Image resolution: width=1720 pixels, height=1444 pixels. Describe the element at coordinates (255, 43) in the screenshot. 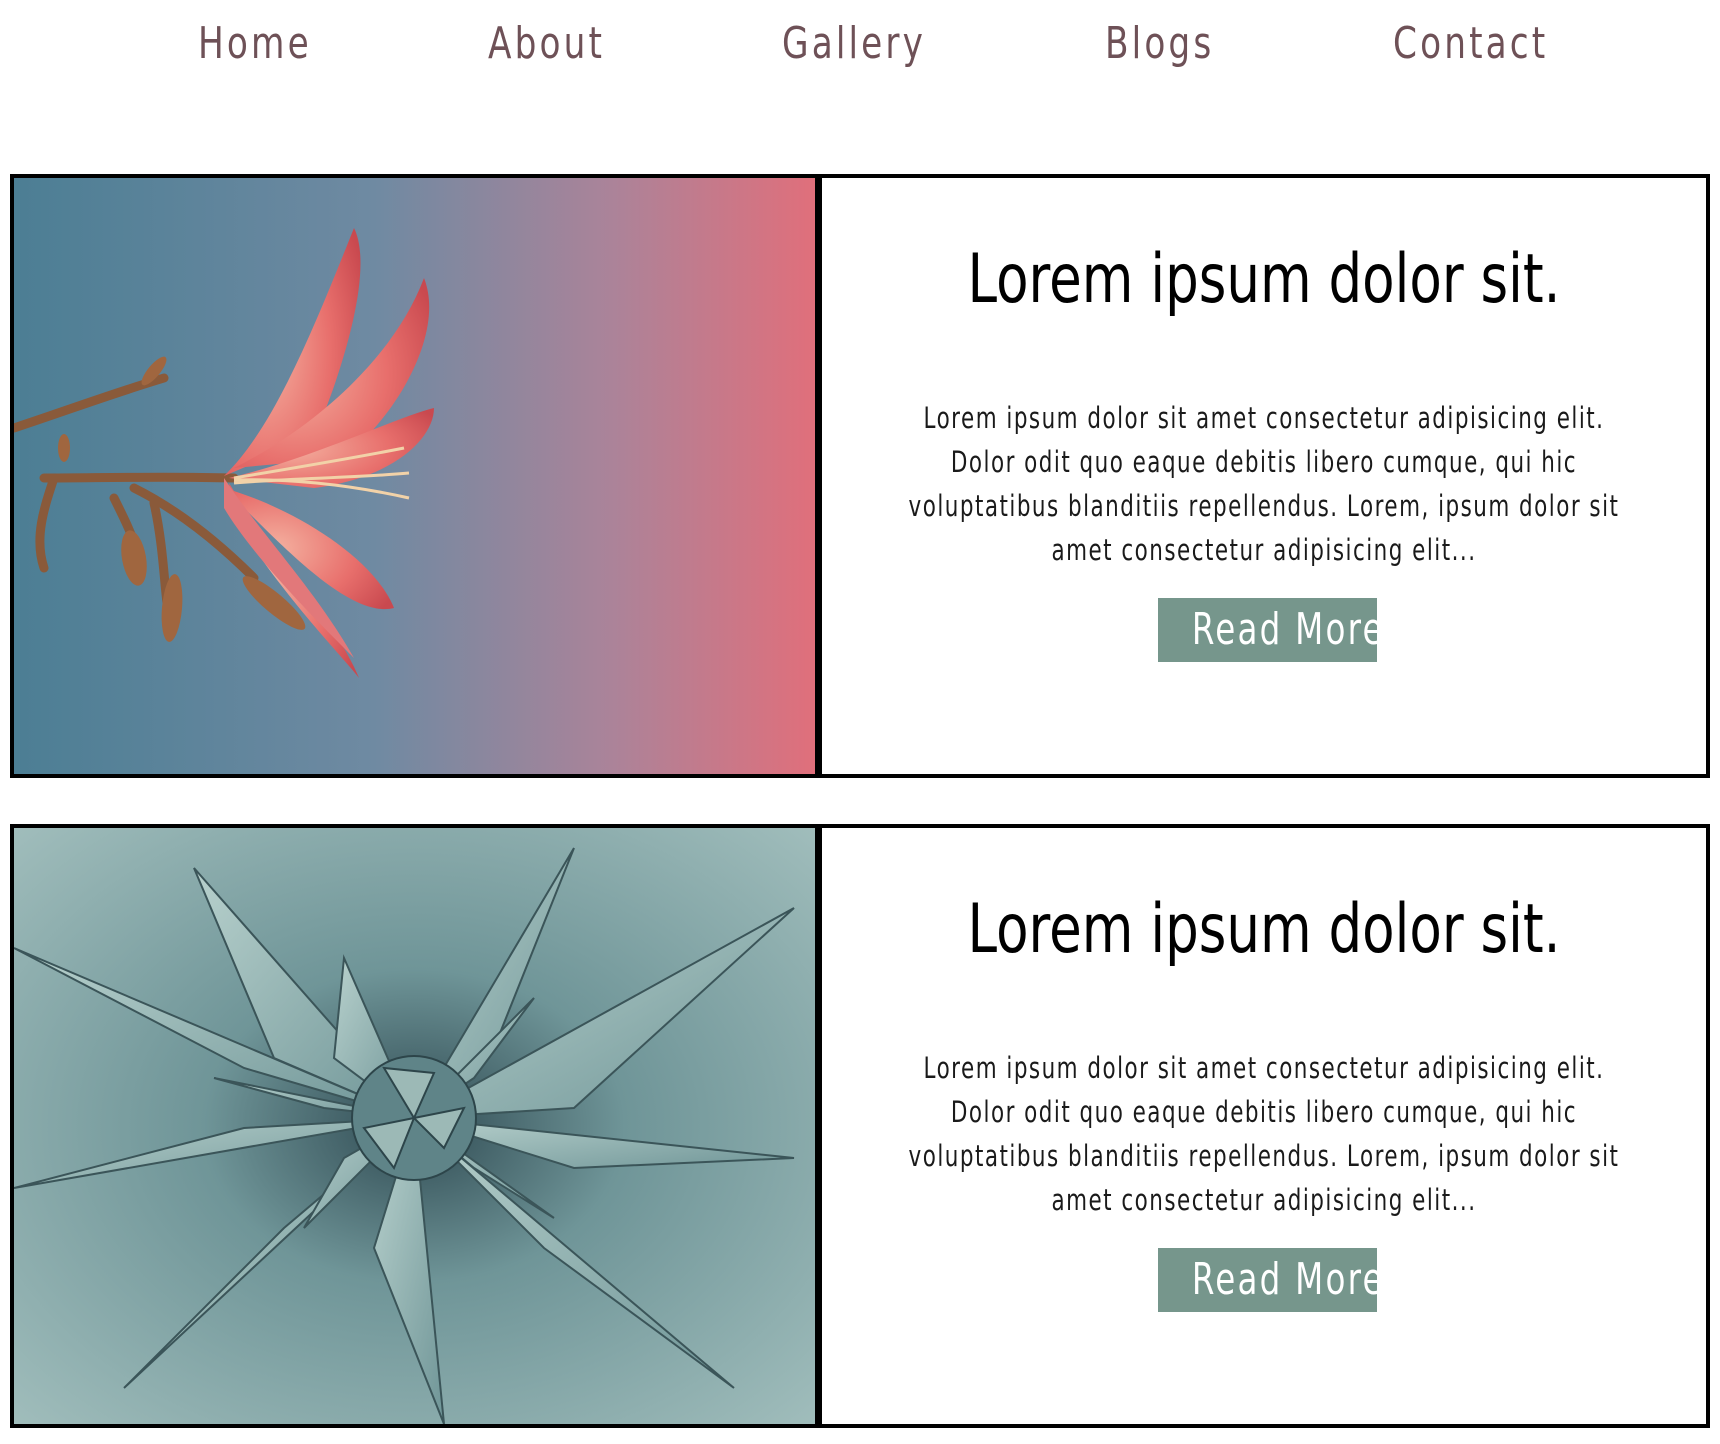

I see `nav-home-link: Home` at that location.